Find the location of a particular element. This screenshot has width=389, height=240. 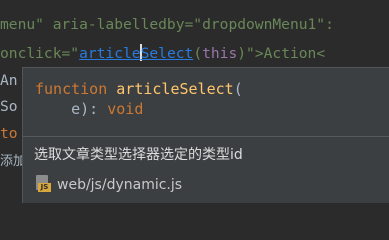

function-name: articleSelect is located at coordinates (175, 89).